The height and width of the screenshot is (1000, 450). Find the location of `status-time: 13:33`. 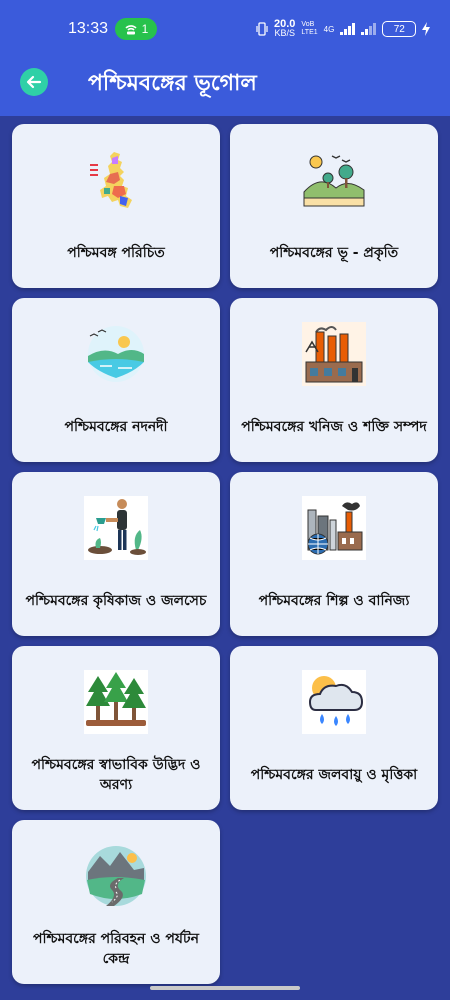

status-time: 13:33 is located at coordinates (88, 28).